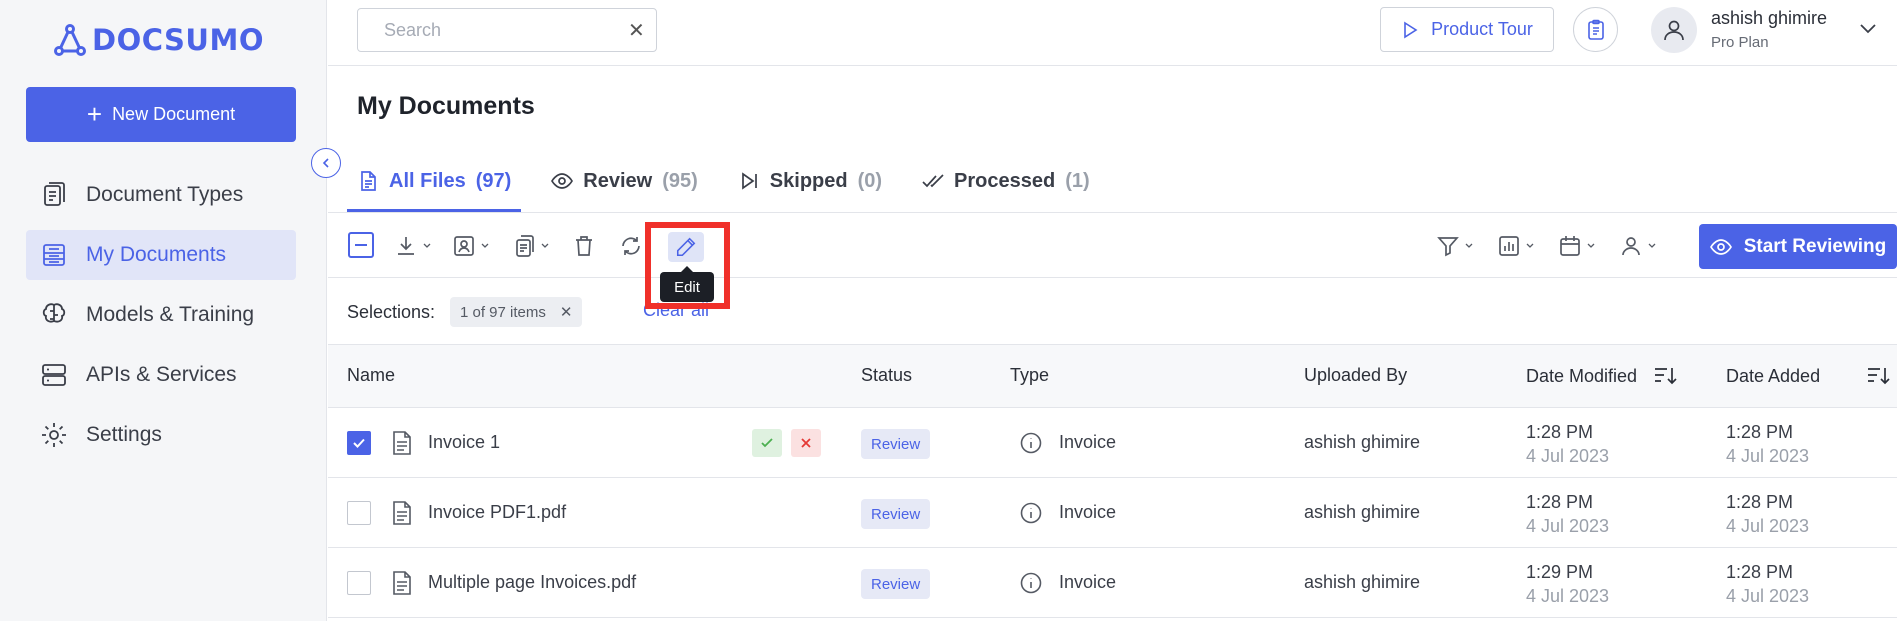 The image size is (1897, 621). What do you see at coordinates (1674, 30) in the screenshot?
I see `avatar` at bounding box center [1674, 30].